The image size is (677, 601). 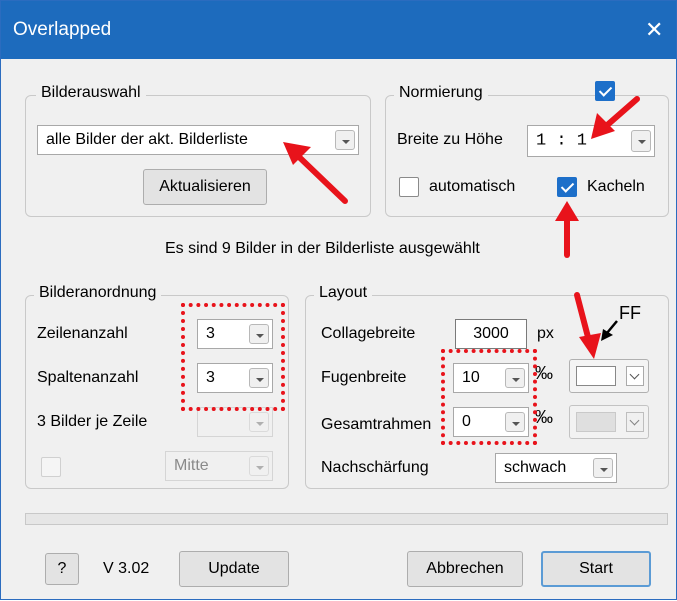 What do you see at coordinates (441, 93) in the screenshot?
I see `normierung-legend: Normierung` at bounding box center [441, 93].